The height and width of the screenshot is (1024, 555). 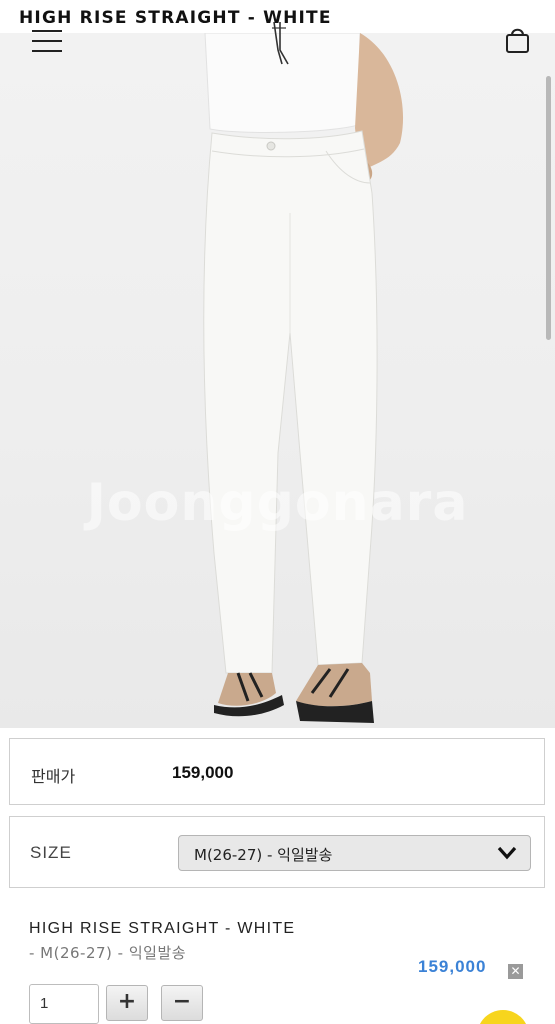 What do you see at coordinates (263, 855) in the screenshot?
I see `size-selected-value: M(26-27) - 익일발송` at bounding box center [263, 855].